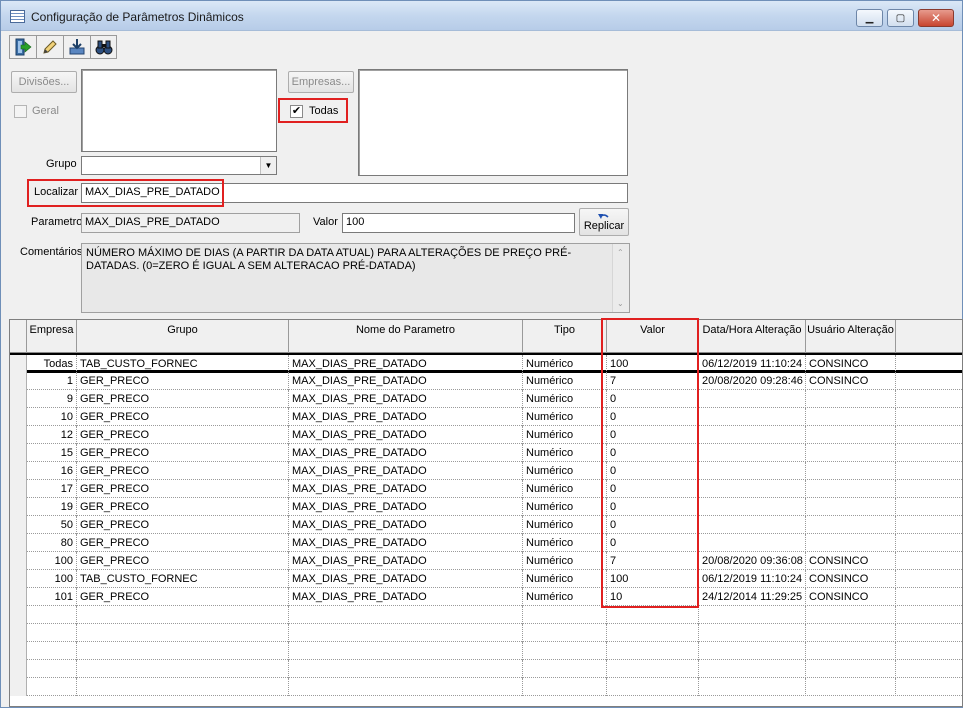 The width and height of the screenshot is (963, 708). I want to click on divisoes-list, so click(179, 110).